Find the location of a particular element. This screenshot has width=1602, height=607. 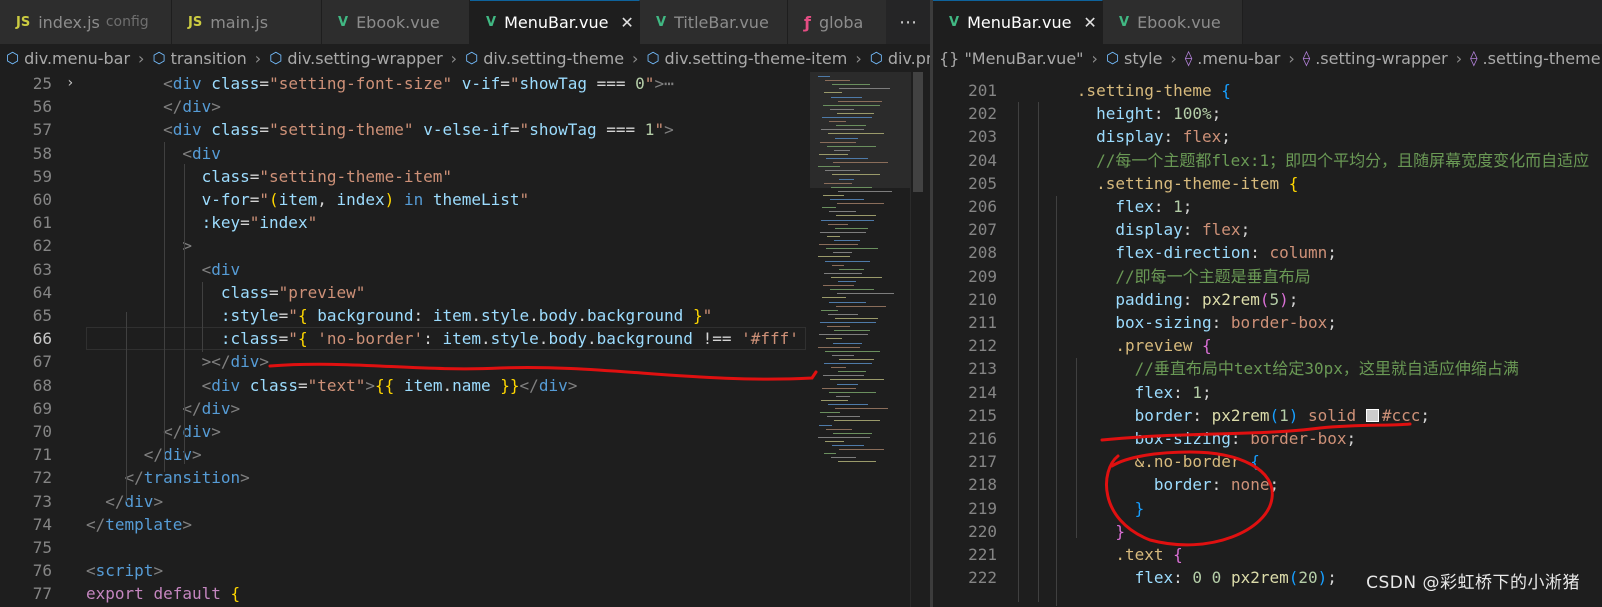

line-number: 222 is located at coordinates (982, 578).